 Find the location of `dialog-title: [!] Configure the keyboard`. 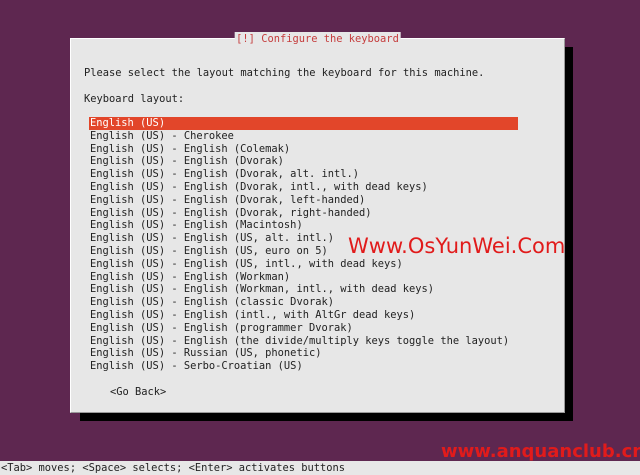

dialog-title: [!] Configure the keyboard is located at coordinates (317, 39).